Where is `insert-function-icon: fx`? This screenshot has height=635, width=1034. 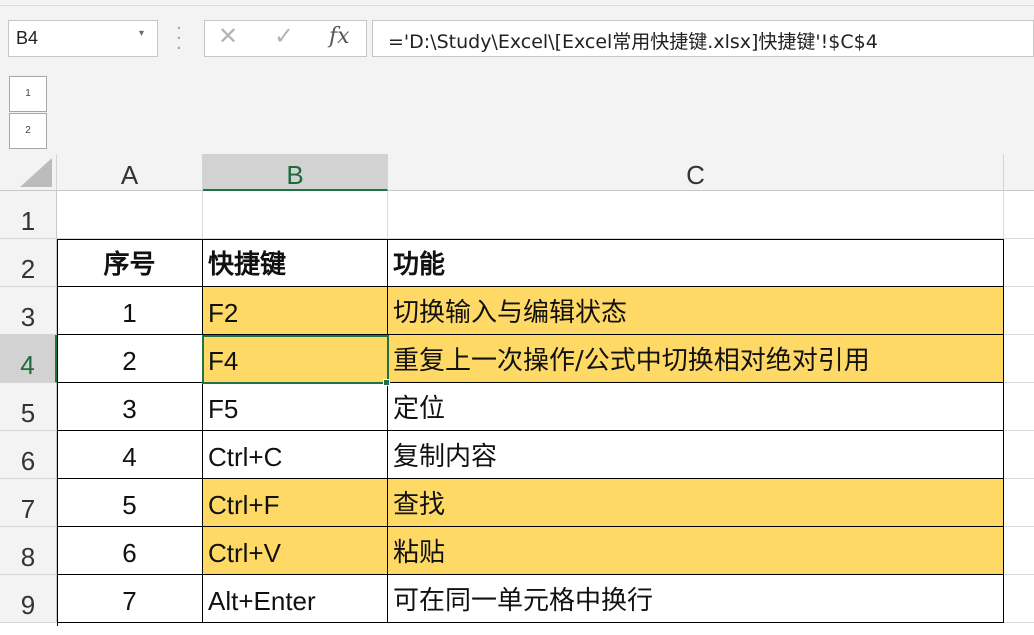
insert-function-icon: fx is located at coordinates (339, 36).